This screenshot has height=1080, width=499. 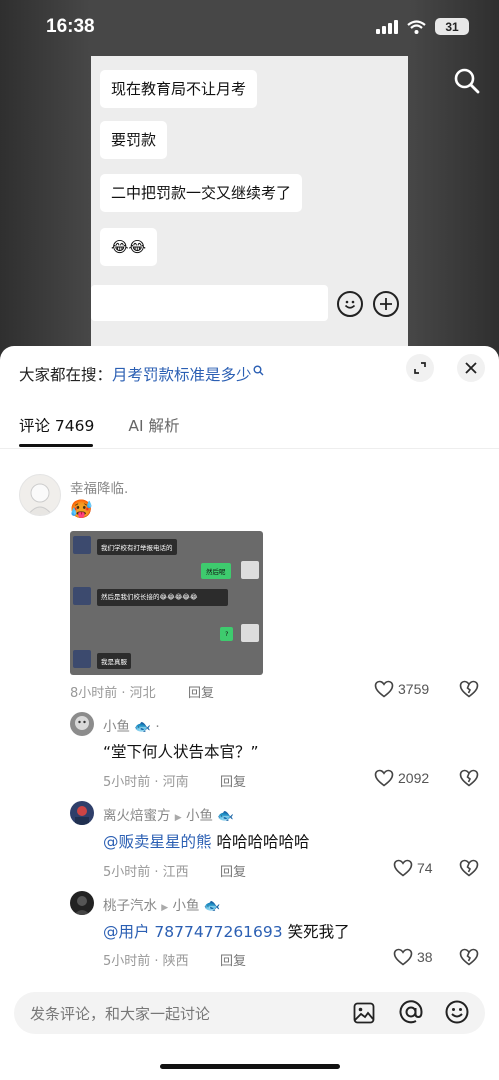 I want to click on comment-image: 我们学校有打举报电话的 然后呢 然后是我们校长接的😂😂😂😂😂 ? 我是真服, so click(x=166, y=603).